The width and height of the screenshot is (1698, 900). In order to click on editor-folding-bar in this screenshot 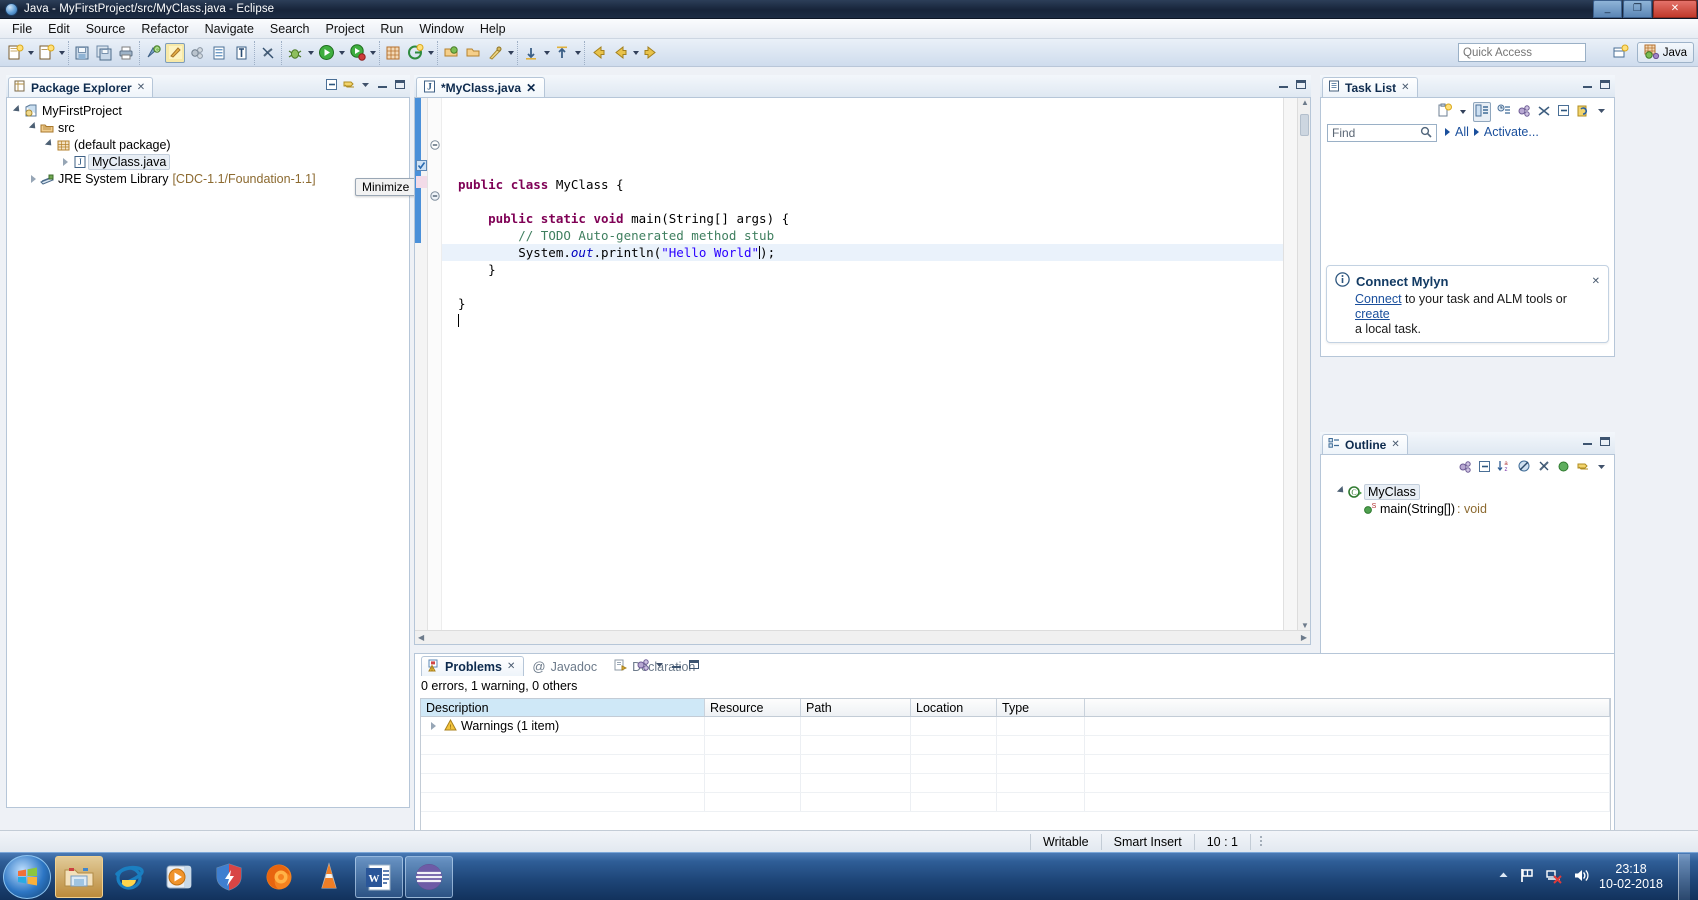, I will do `click(435, 371)`.